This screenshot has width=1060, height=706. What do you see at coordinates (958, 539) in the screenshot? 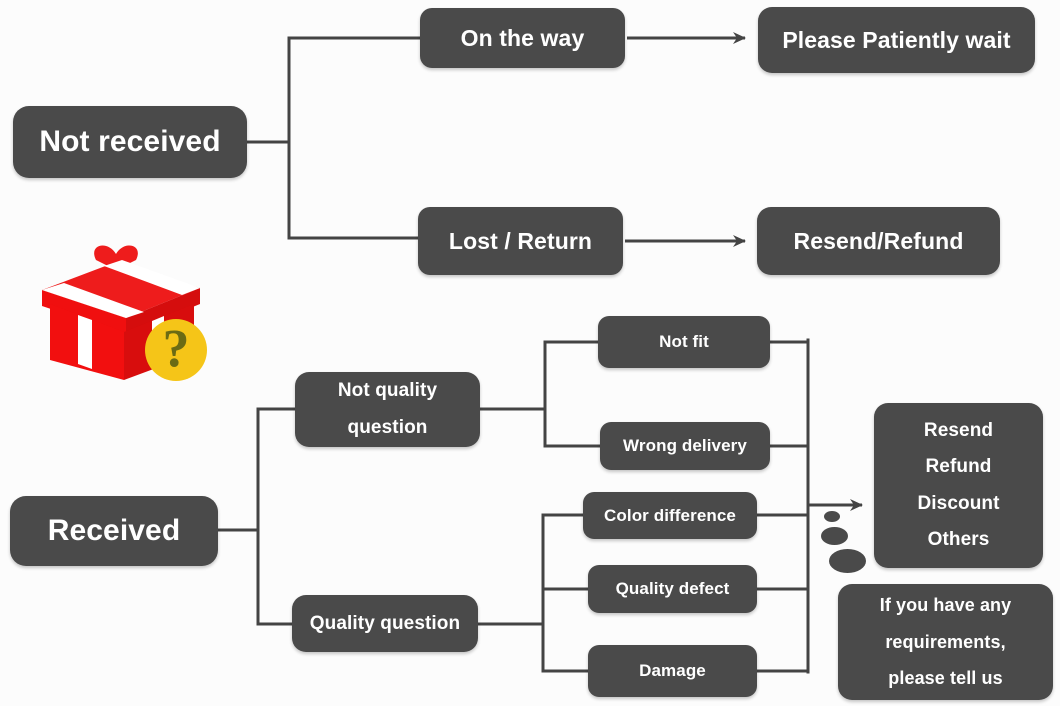
I see `outcome-others: Others` at bounding box center [958, 539].